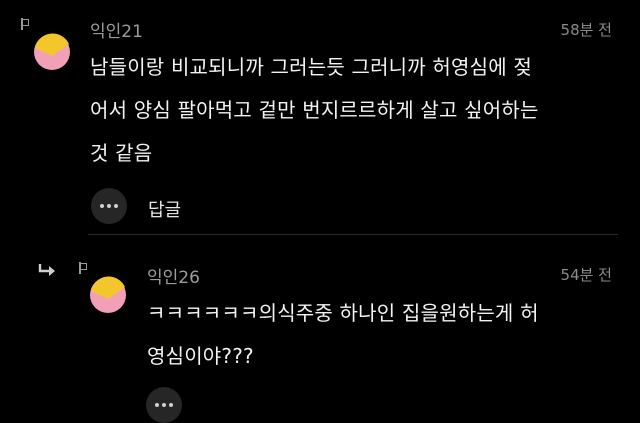  Describe the element at coordinates (173, 275) in the screenshot. I see `username: 익인26` at that location.